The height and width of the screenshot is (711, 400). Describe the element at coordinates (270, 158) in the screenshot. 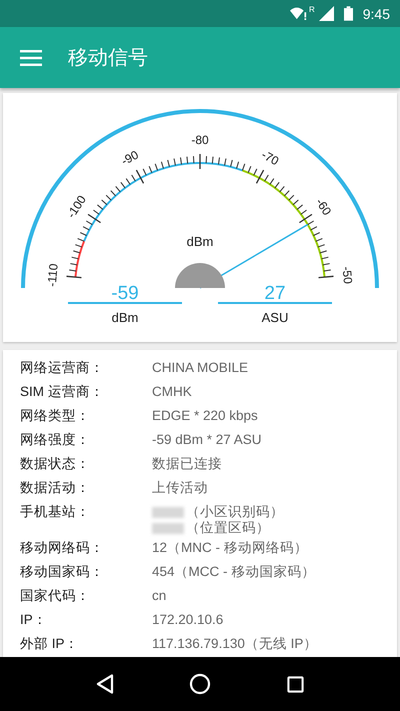

I see `tick-label: -70` at that location.